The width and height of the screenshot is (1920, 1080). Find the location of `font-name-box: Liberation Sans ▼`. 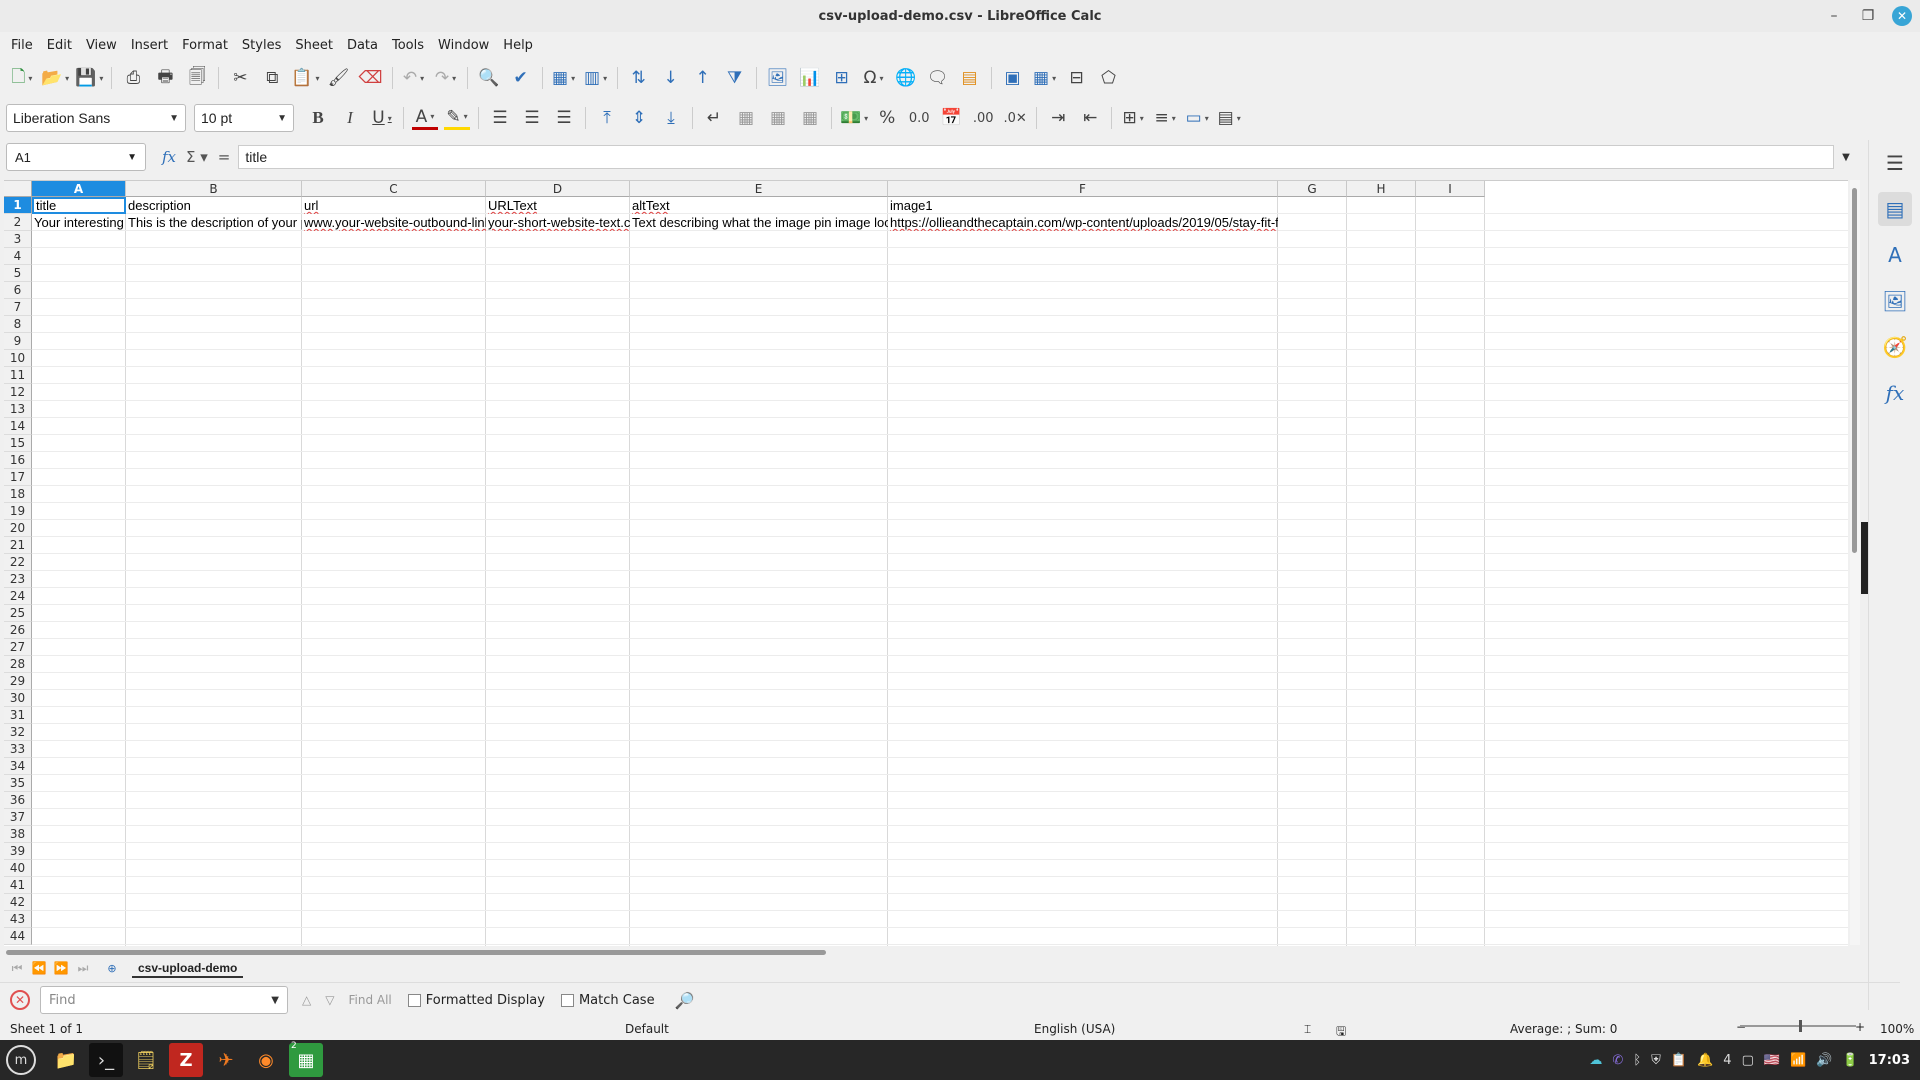

font-name-box: Liberation Sans ▼ is located at coordinates (96, 118).